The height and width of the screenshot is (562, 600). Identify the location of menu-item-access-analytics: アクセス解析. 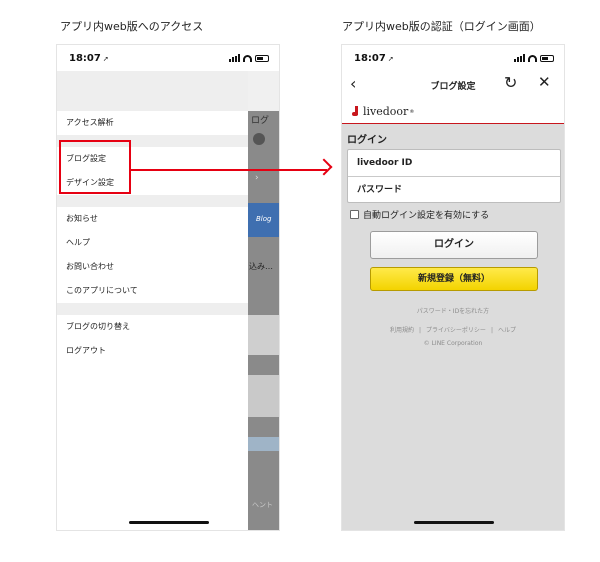
(152, 123).